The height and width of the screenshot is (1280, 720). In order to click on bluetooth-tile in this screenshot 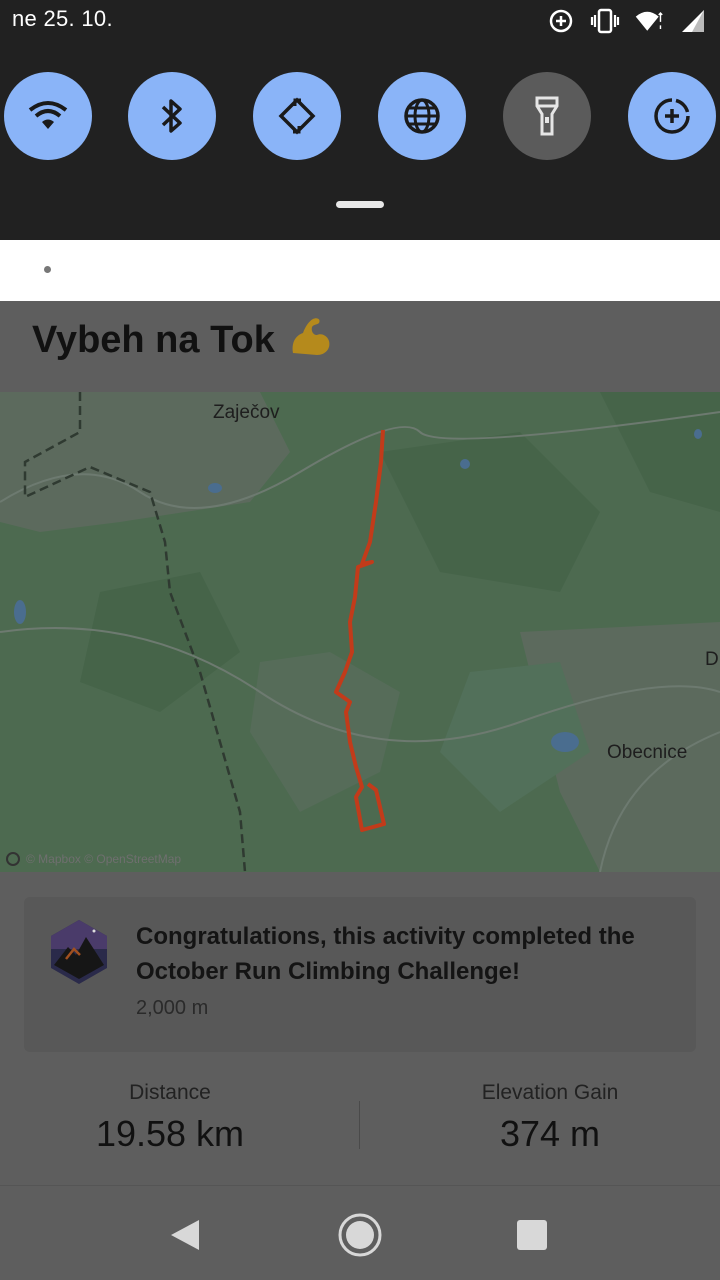, I will do `click(172, 116)`.